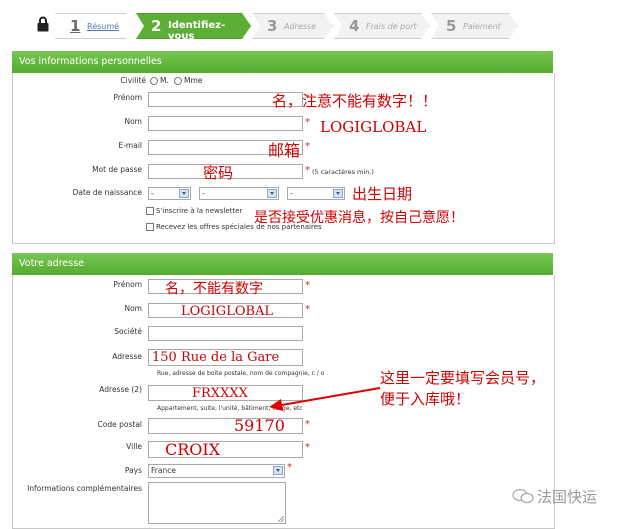 The height and width of the screenshot is (529, 640). I want to click on resize-handle-icon, so click(281, 519).